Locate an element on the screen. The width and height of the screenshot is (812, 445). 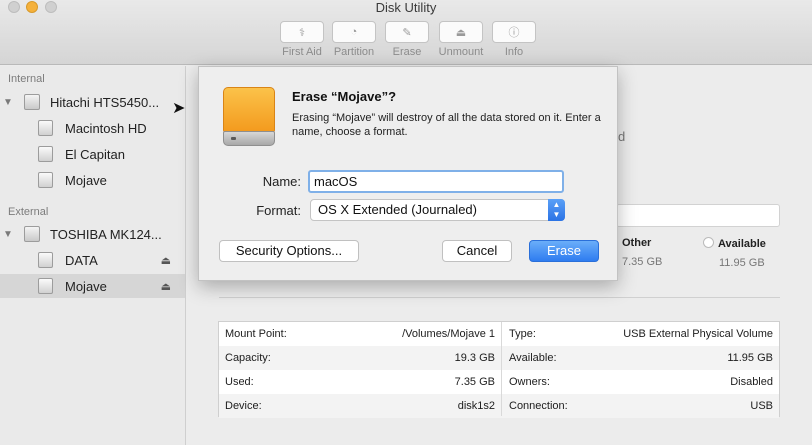
toolbar-info: ⓘ Info is located at coordinates (514, 39).